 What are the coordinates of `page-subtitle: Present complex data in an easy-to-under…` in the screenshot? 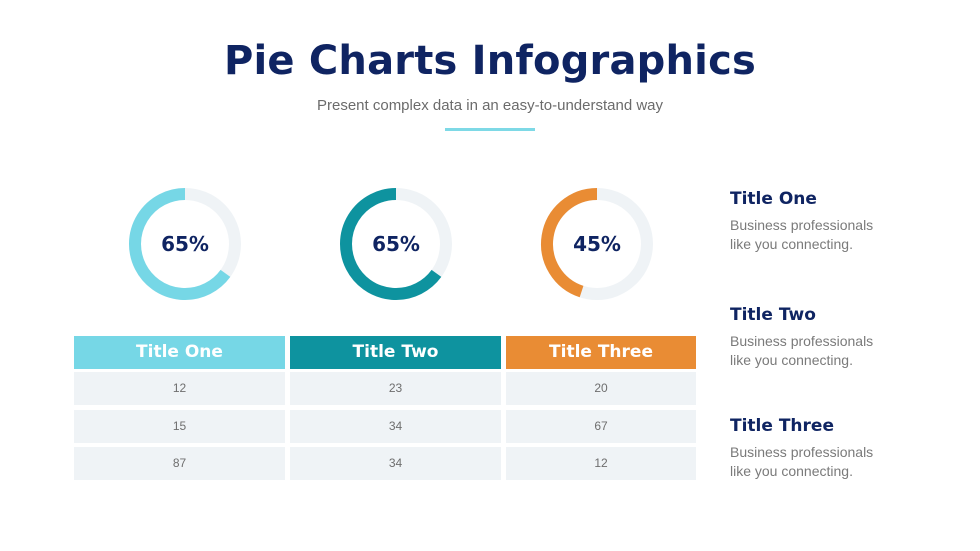 It's located at (490, 105).